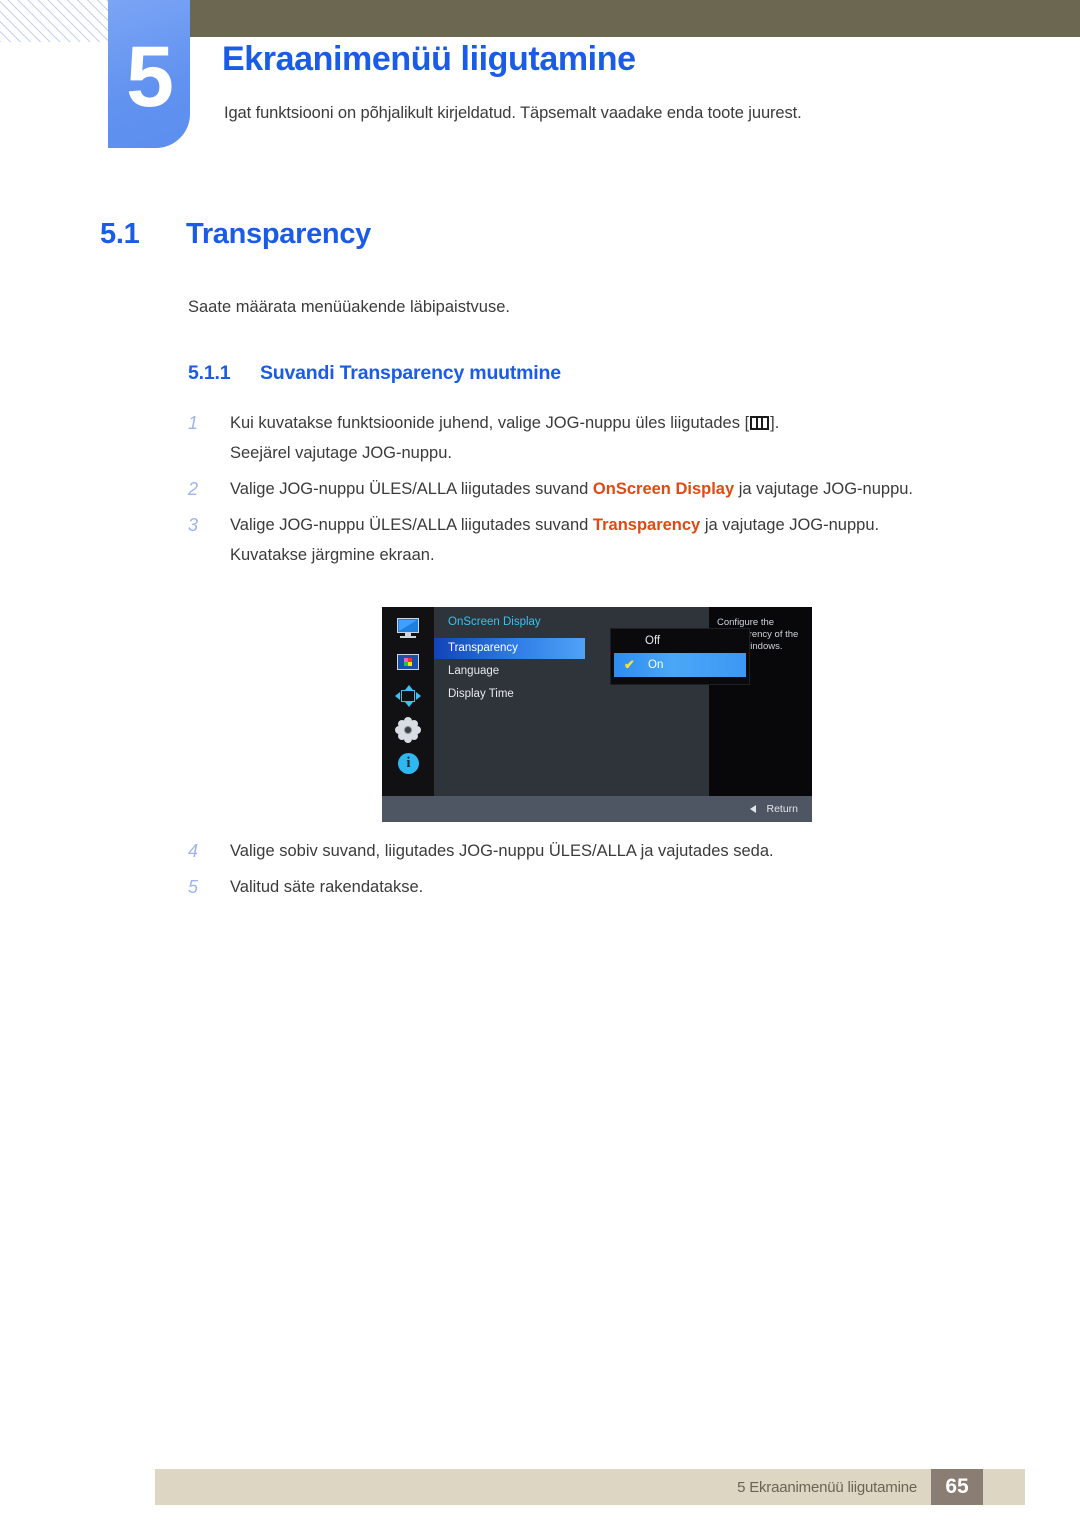 Image resolution: width=1080 pixels, height=1527 pixels. Describe the element at coordinates (775, 423) in the screenshot. I see `step-text-post: ].` at that location.